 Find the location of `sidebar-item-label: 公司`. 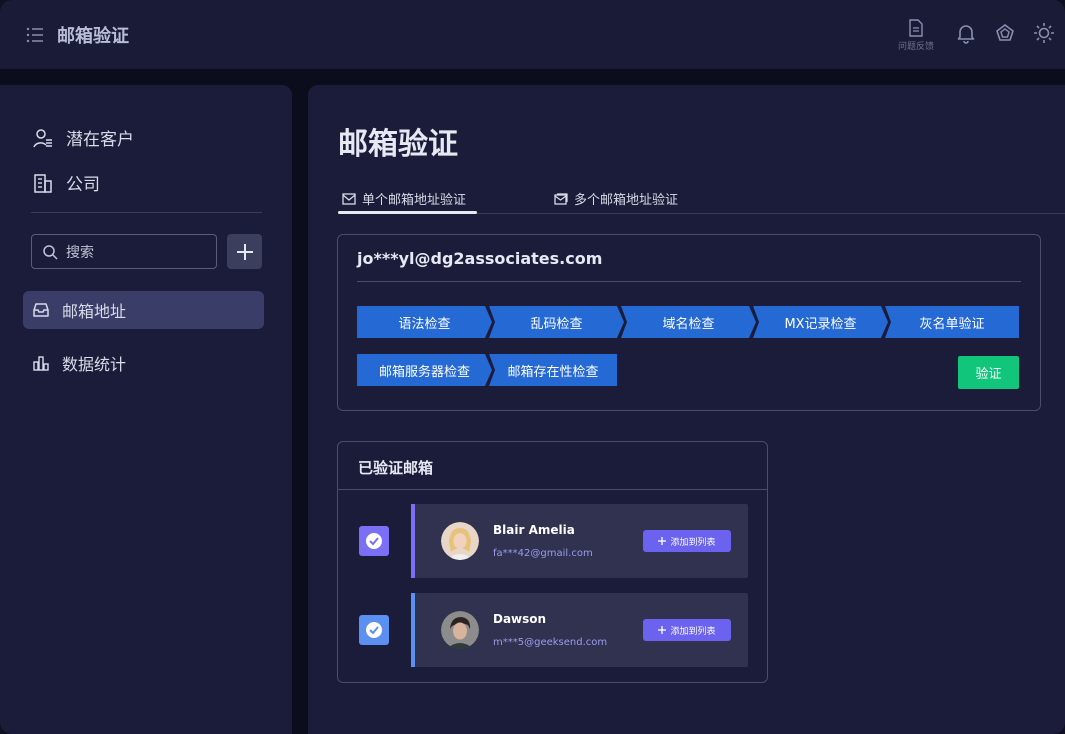

sidebar-item-label: 公司 is located at coordinates (83, 185).